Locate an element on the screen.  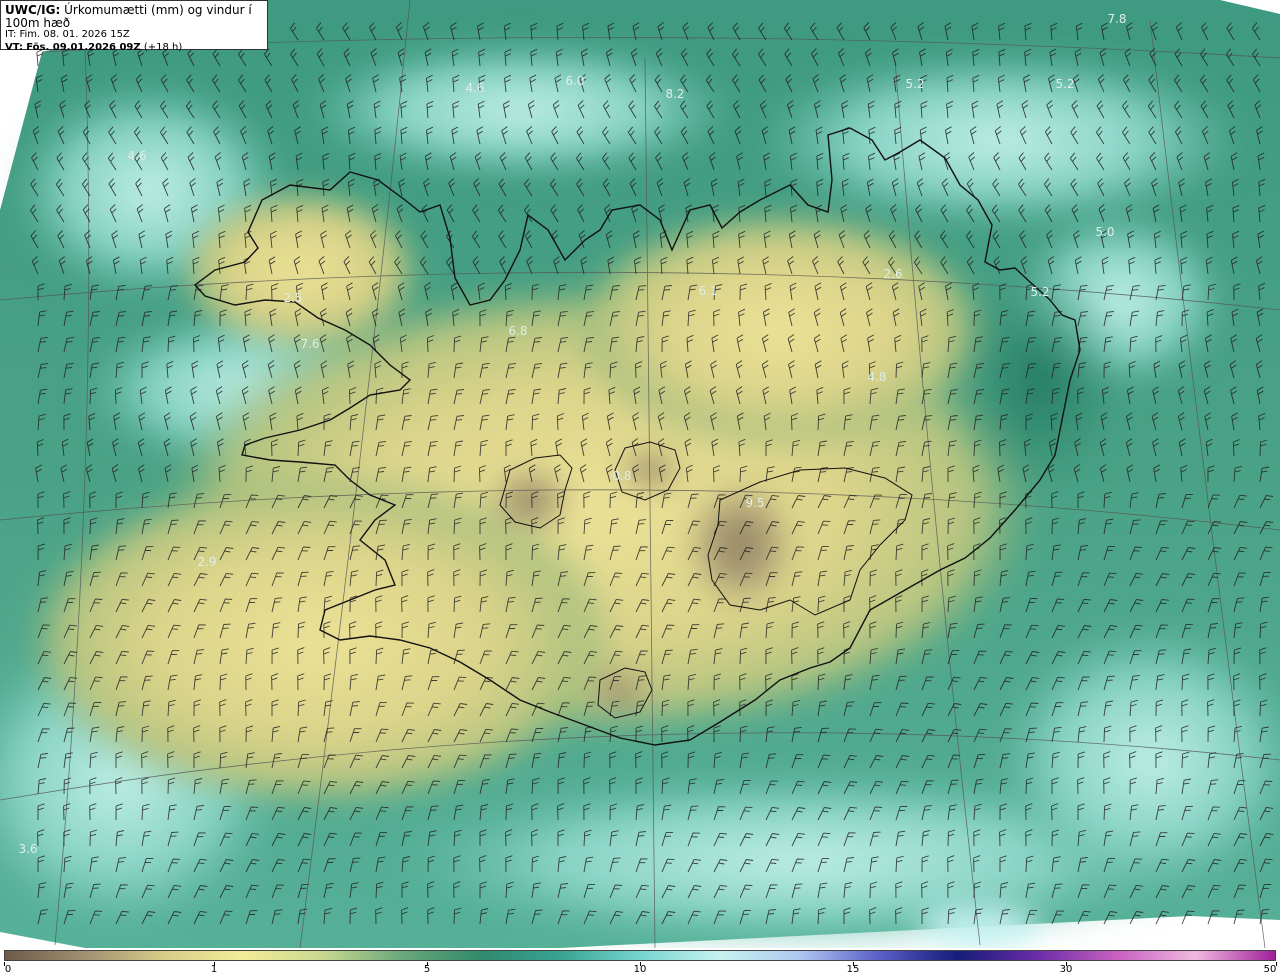
colorbar-label: 1 is located at coordinates (214, 969).